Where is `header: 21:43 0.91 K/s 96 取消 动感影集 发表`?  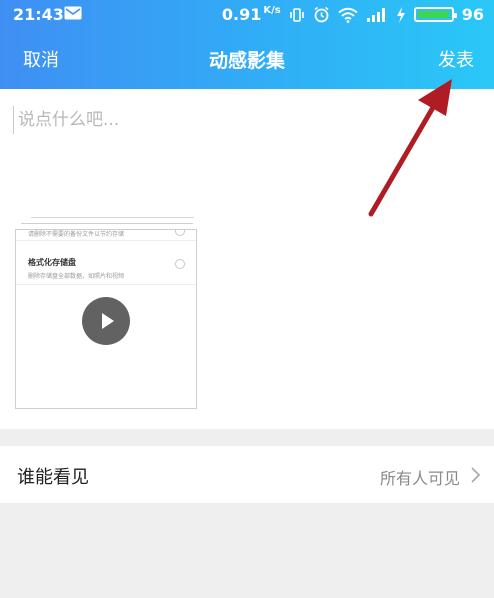 header: 21:43 0.91 K/s 96 取消 动感影集 发表 is located at coordinates (247, 44).